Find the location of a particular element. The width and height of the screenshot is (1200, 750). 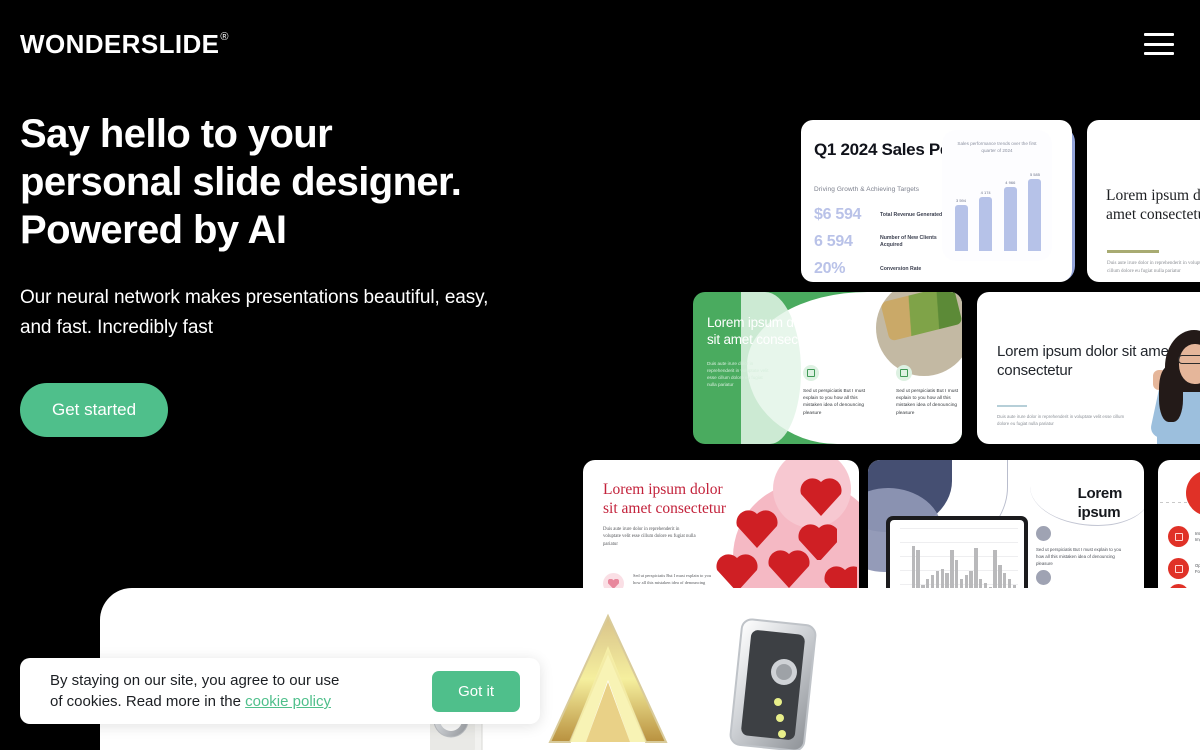

q1-bar-value-label: 5 585 is located at coordinates (1034, 174).